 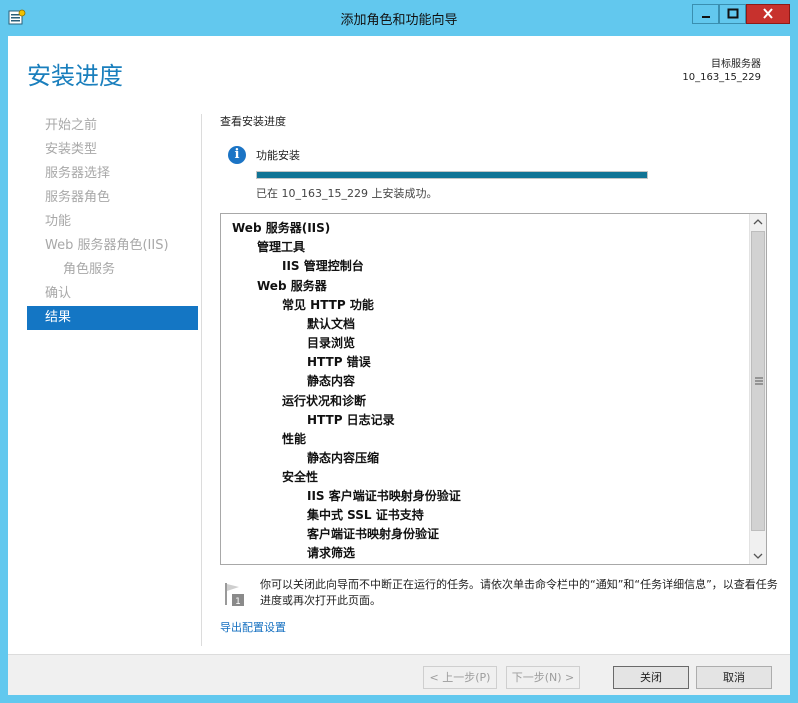 What do you see at coordinates (331, 324) in the screenshot?
I see `result-item: 默认文档` at bounding box center [331, 324].